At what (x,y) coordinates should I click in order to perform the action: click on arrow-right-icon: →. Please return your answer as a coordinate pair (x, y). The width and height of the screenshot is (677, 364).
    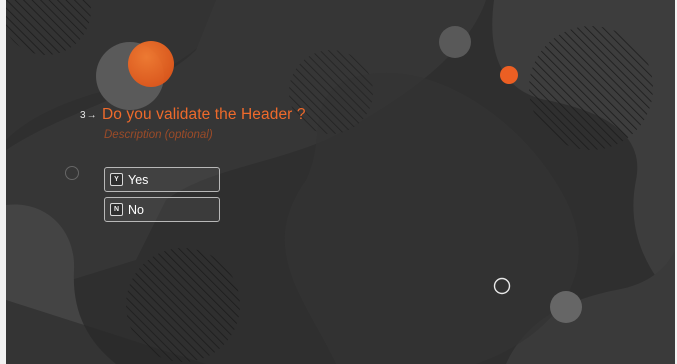
    Looking at the image, I should click on (91, 115).